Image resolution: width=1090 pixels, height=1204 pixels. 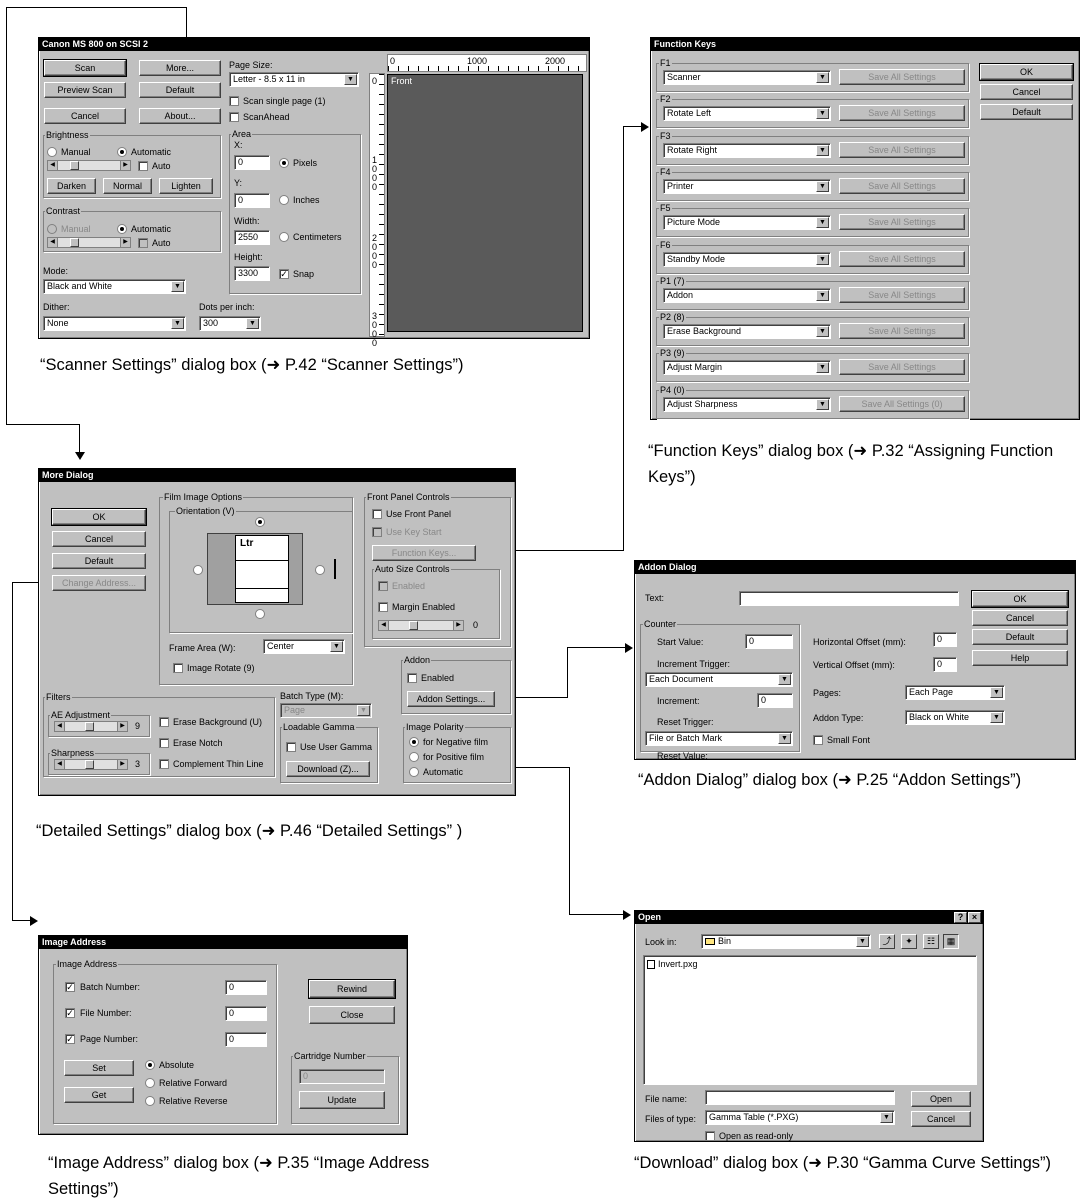 I want to click on batch-number-checkbox: ✓, so click(x=70, y=987).